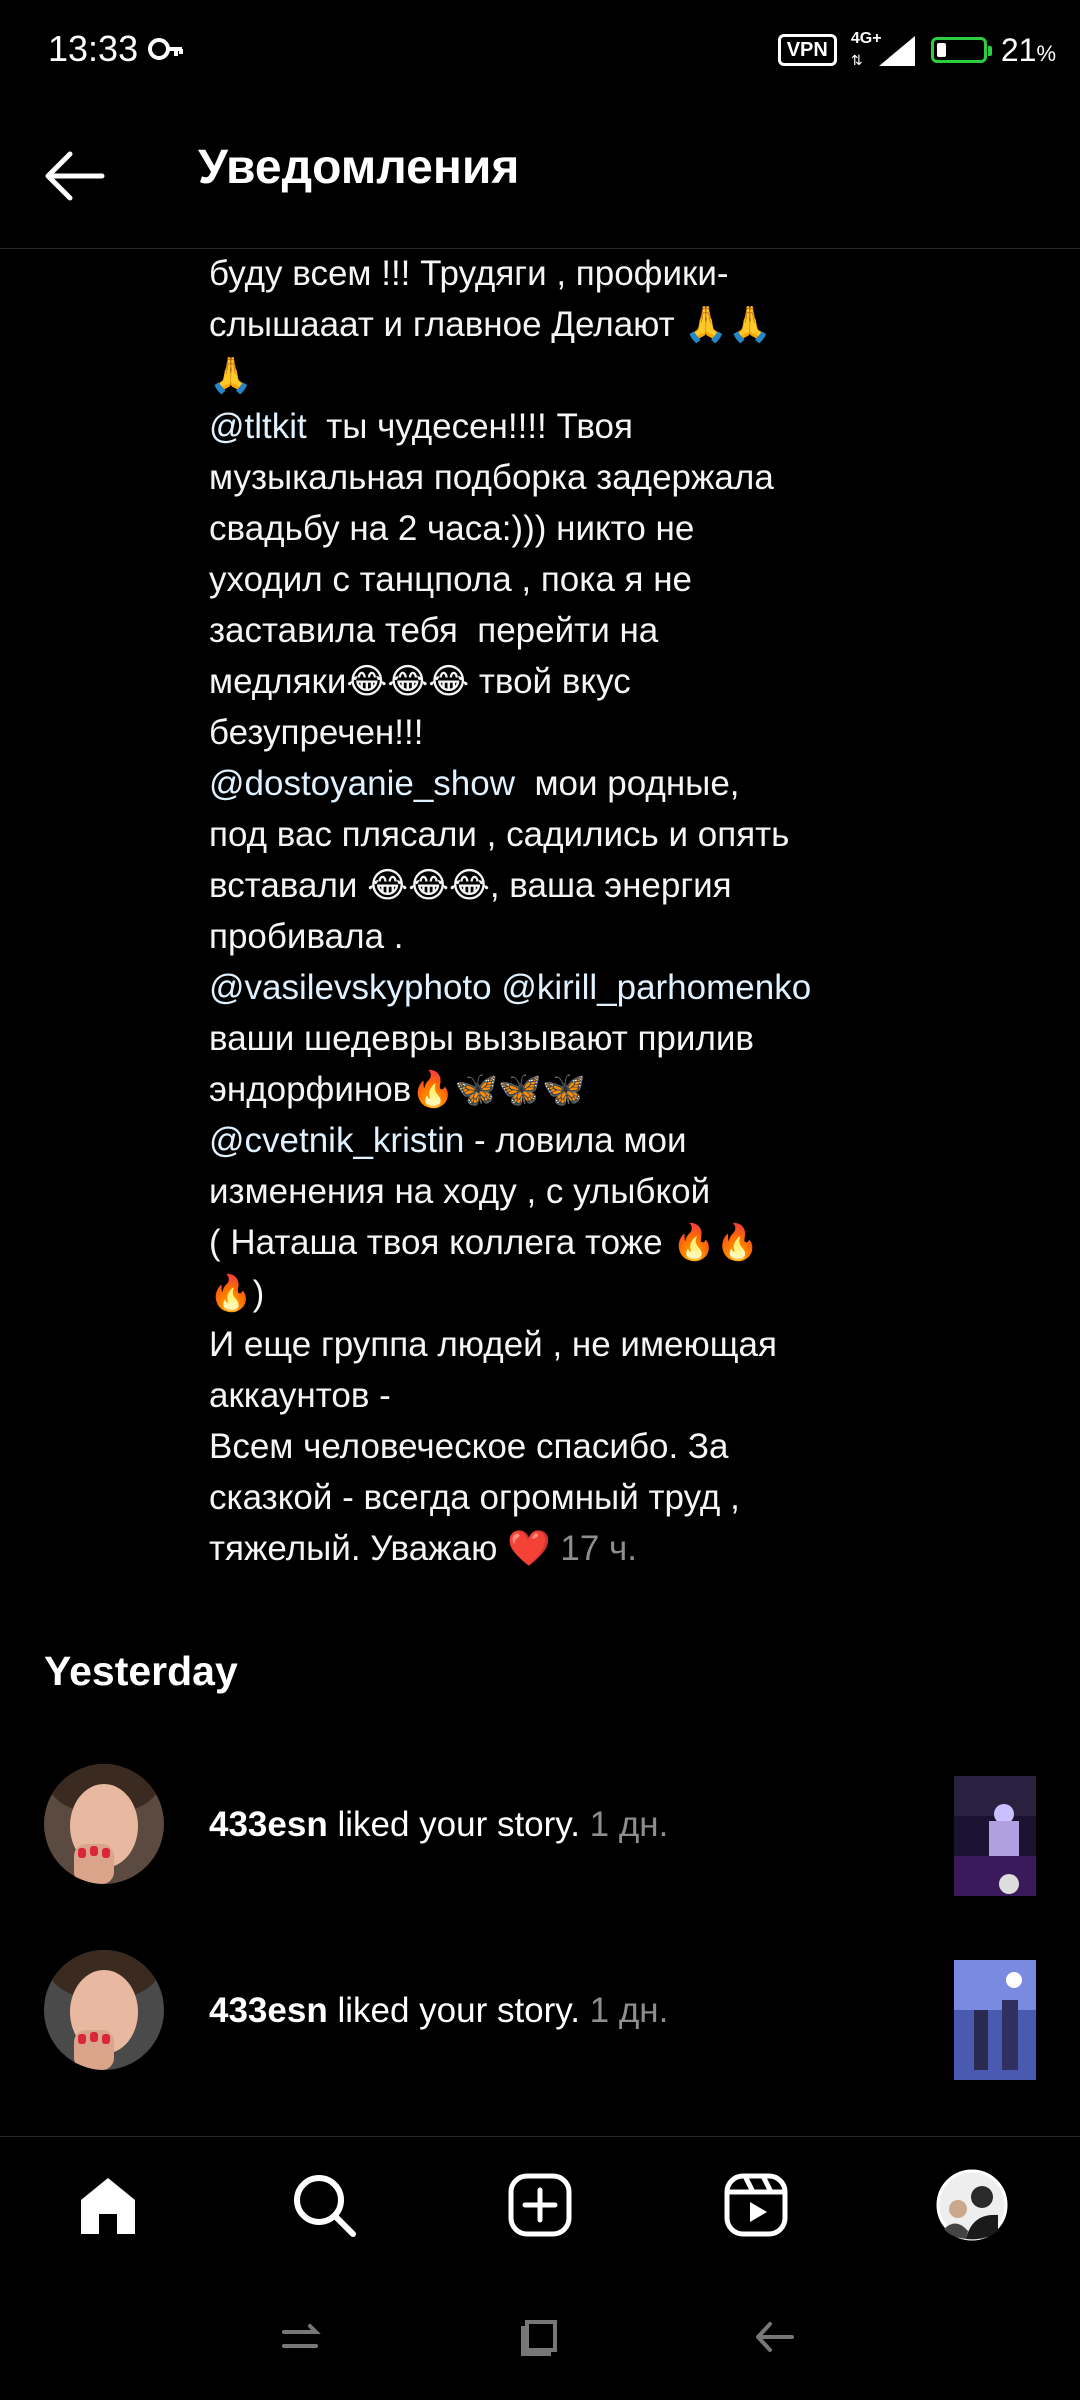 Image resolution: width=1080 pixels, height=2400 pixels. I want to click on comment-text-segment, so click(497, 987).